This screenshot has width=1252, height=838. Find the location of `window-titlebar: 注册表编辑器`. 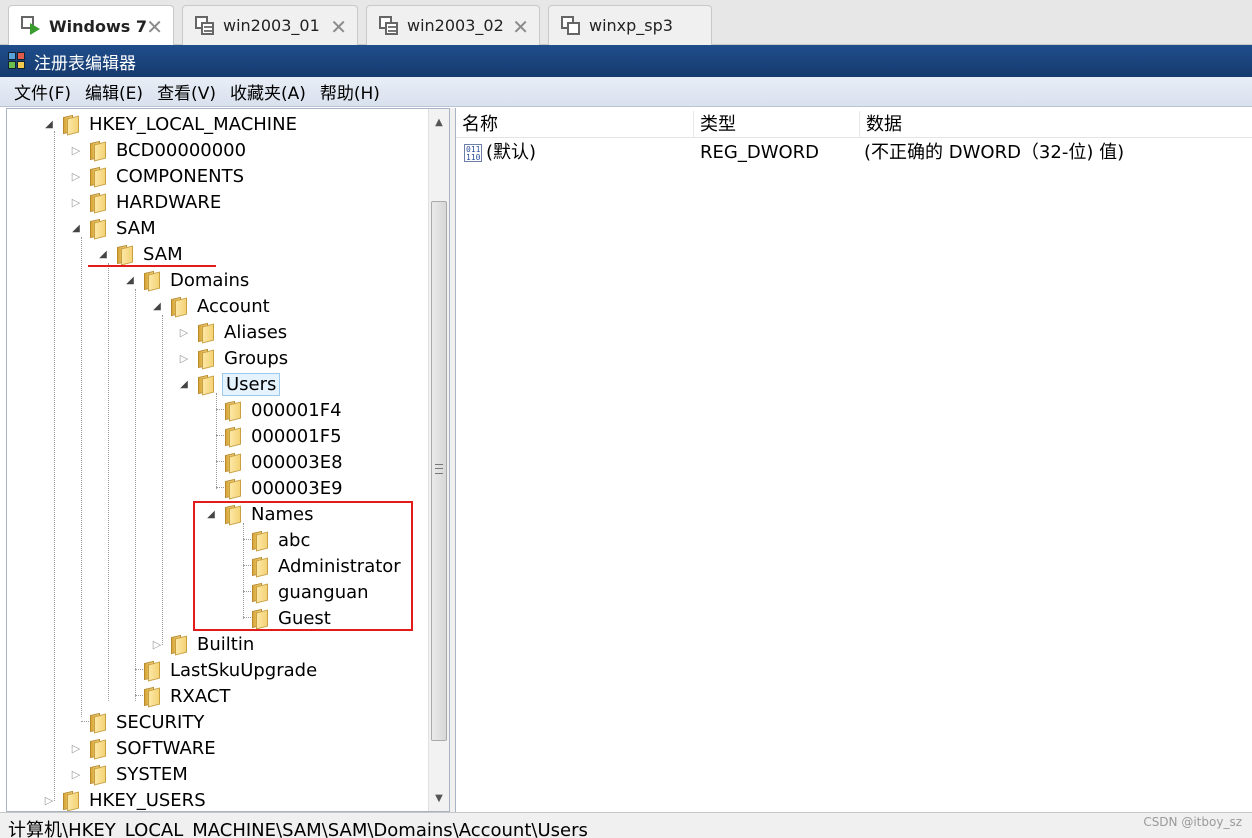

window-titlebar: 注册表编辑器 is located at coordinates (626, 61).